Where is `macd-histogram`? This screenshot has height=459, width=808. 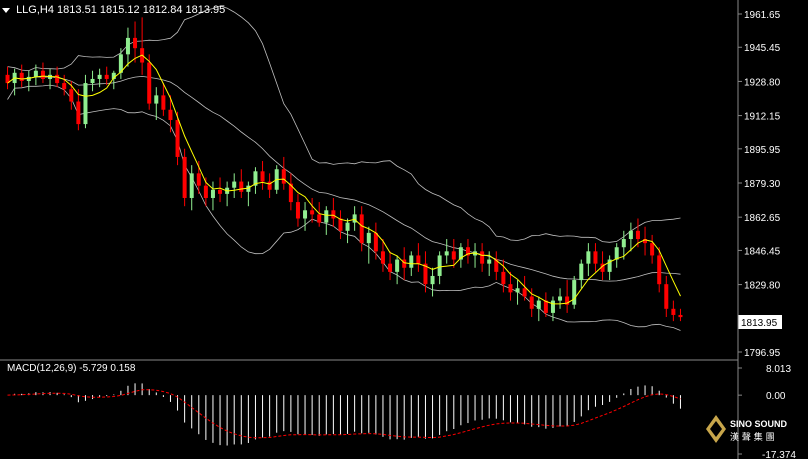
macd-histogram is located at coordinates (347, 414).